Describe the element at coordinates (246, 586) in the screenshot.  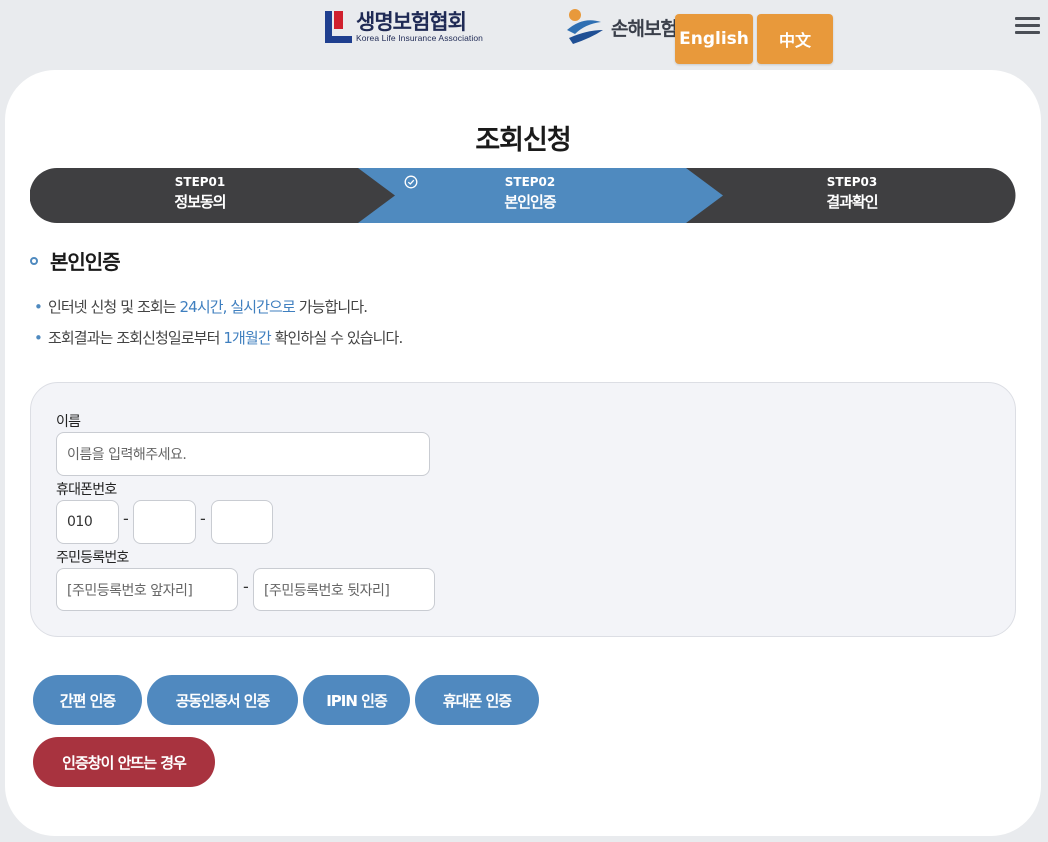
I see `rrn-dash: -` at that location.